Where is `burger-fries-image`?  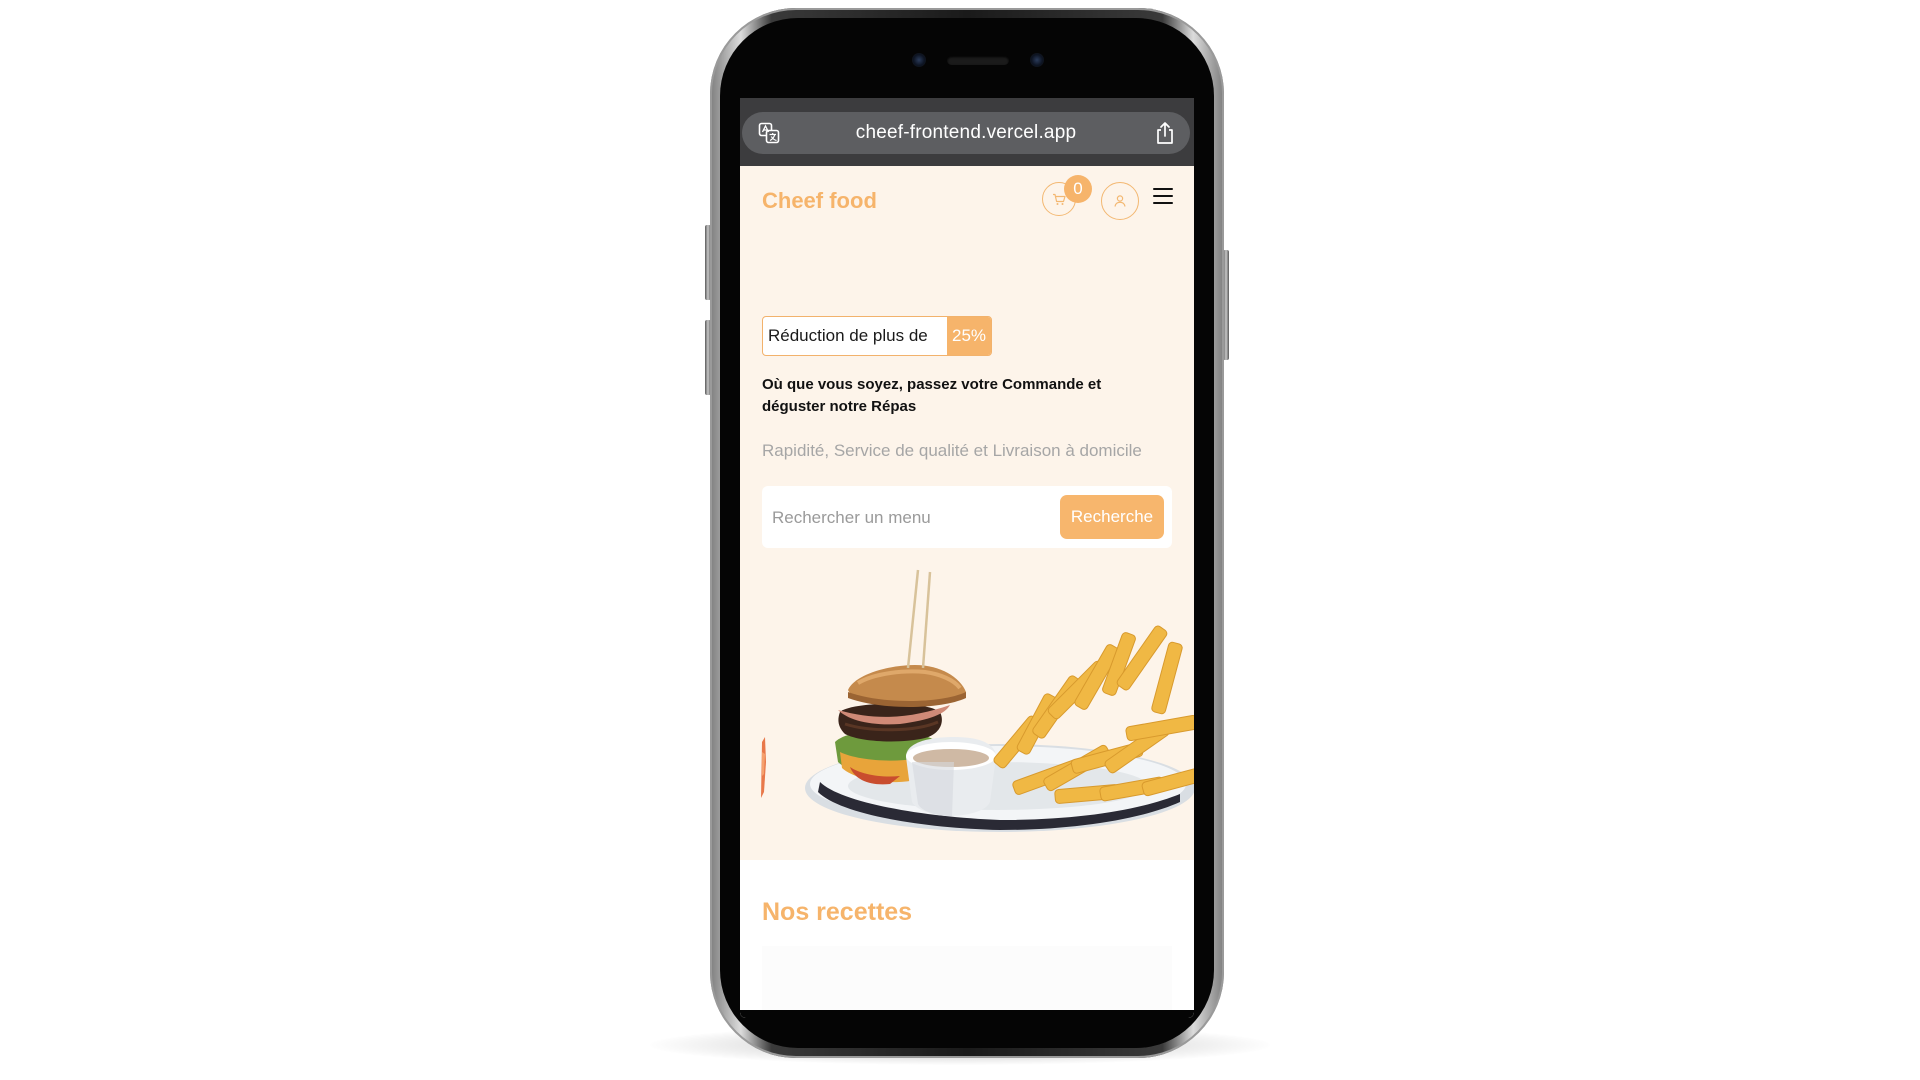 burger-fries-image is located at coordinates (977, 700).